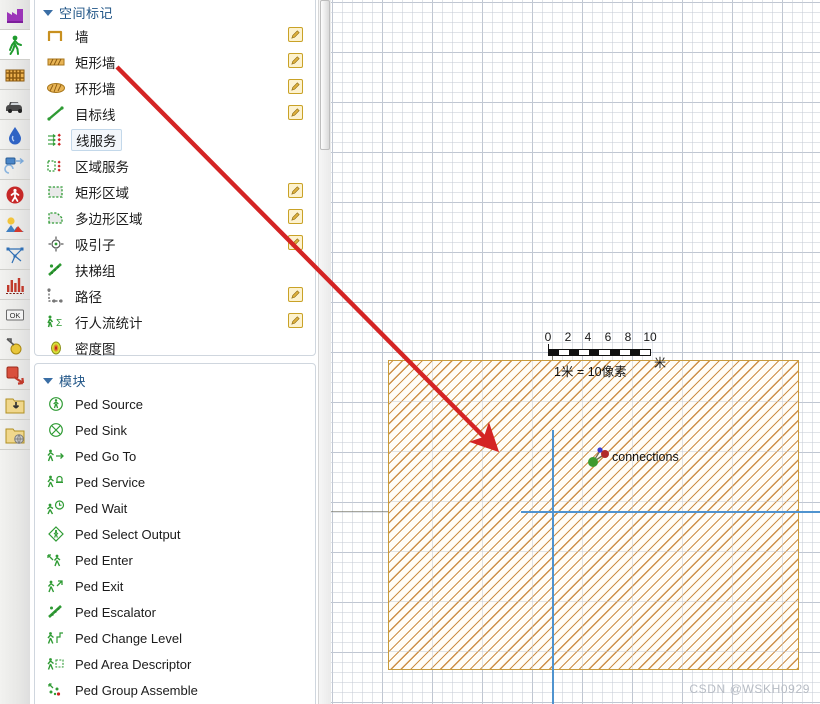  What do you see at coordinates (175, 430) in the screenshot?
I see `palette-item-ped-sink: Ped Sink` at bounding box center [175, 430].